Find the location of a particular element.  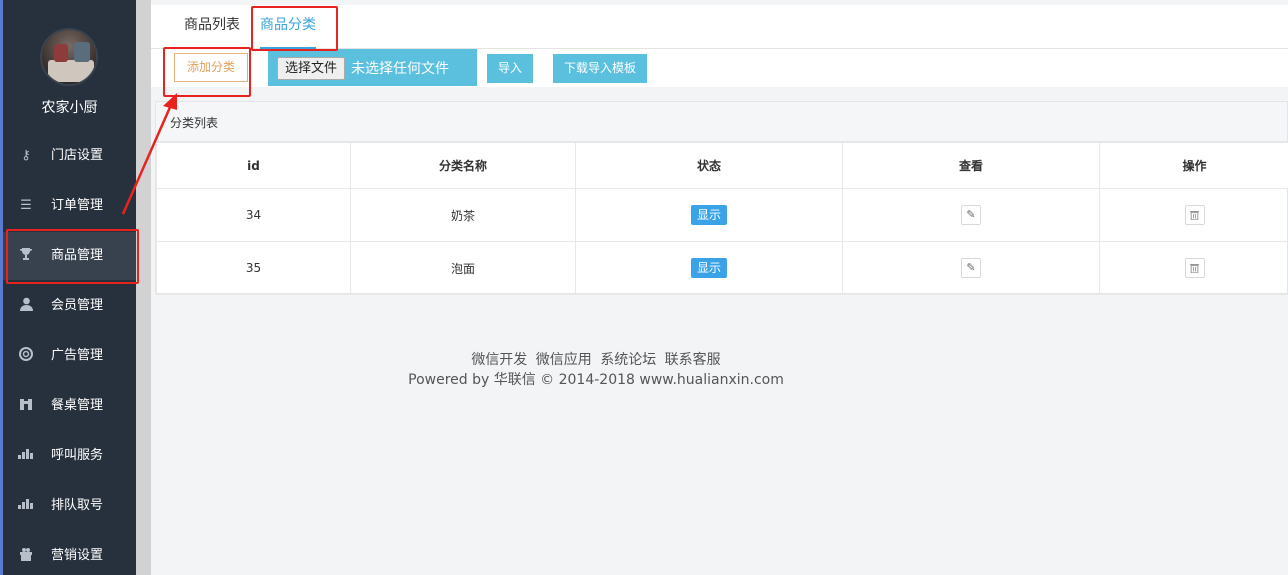

annotation-box-sidebar is located at coordinates (72, 256).